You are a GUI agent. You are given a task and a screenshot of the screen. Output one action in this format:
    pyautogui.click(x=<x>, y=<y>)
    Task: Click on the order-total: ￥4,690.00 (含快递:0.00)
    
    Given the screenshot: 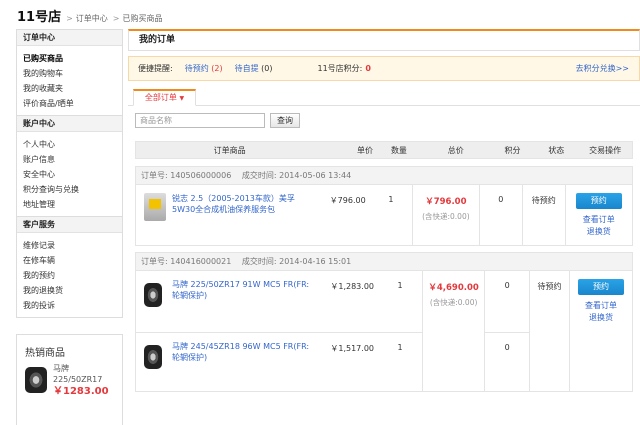 What is the action you would take?
    pyautogui.click(x=454, y=331)
    